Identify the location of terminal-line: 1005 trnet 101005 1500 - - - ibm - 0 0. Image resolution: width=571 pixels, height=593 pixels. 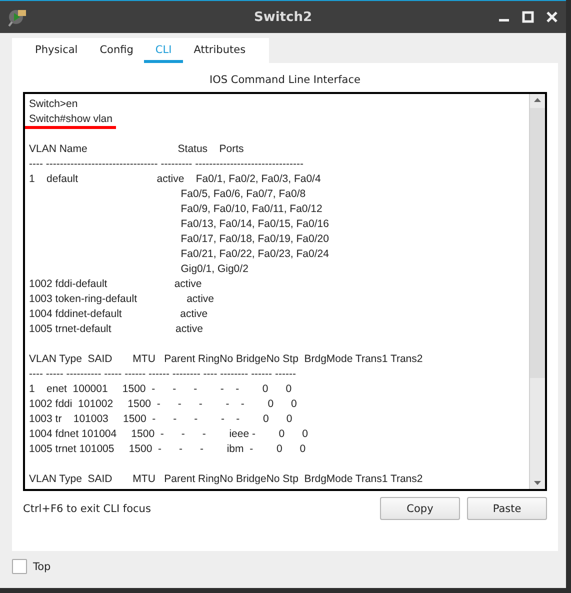
(167, 449).